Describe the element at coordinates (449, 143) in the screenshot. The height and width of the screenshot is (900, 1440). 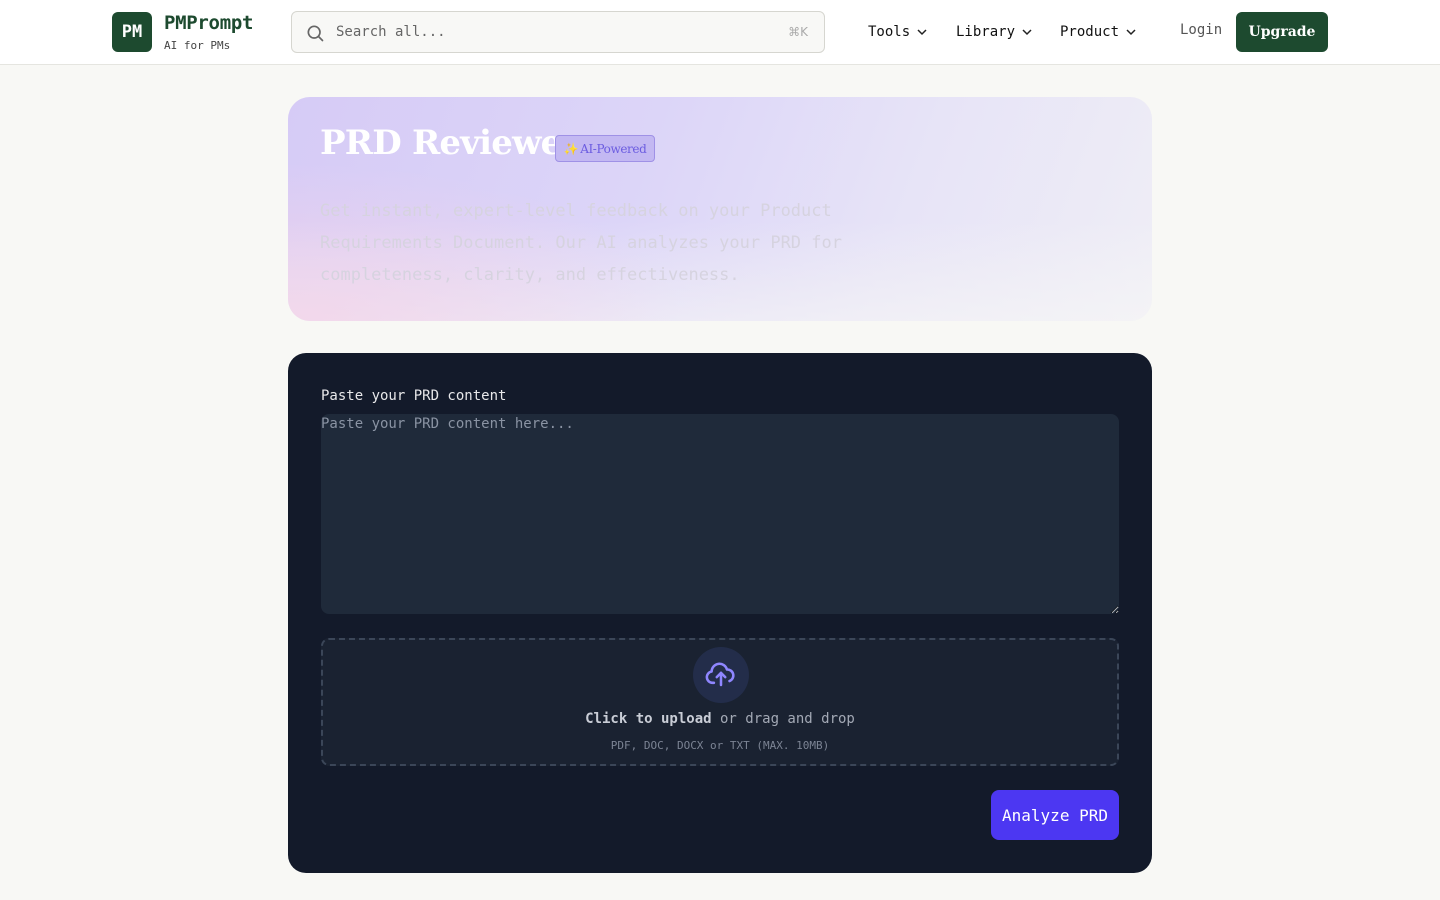
I see `page-title: PRD Reviewer` at that location.